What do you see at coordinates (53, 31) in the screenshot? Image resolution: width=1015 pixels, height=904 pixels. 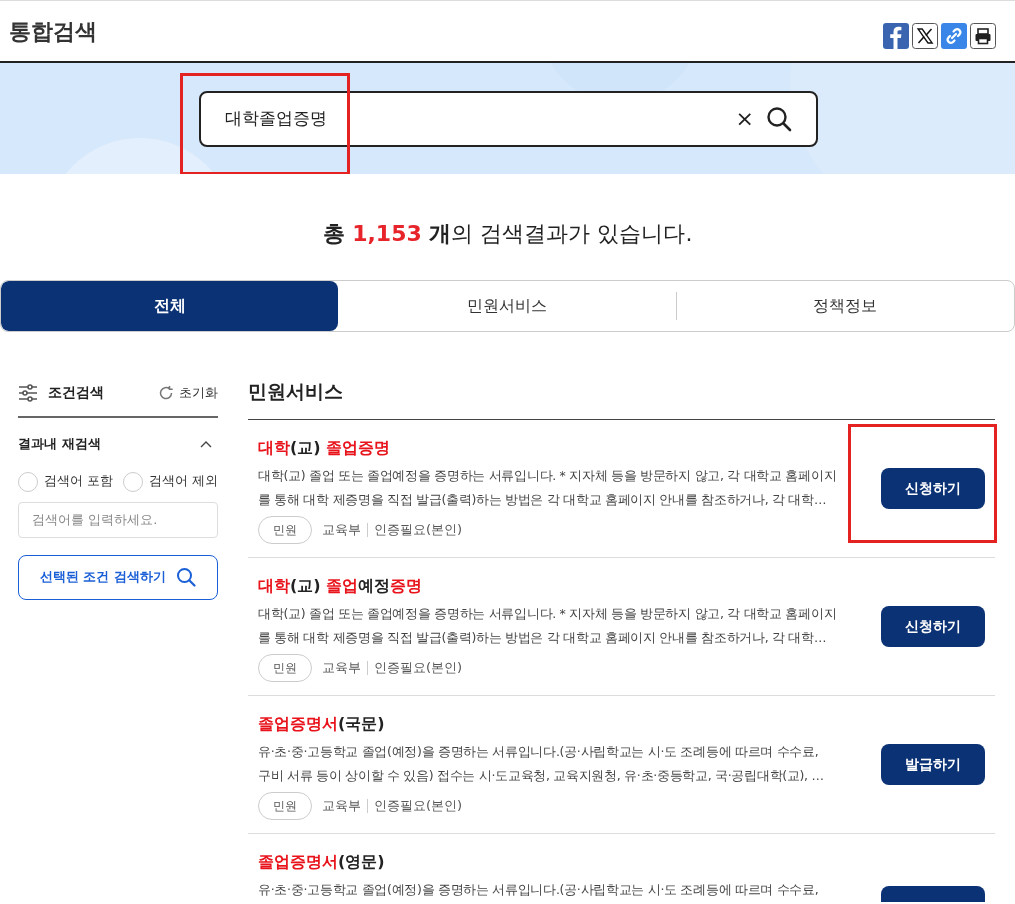 I see `page-title: 통합검색` at bounding box center [53, 31].